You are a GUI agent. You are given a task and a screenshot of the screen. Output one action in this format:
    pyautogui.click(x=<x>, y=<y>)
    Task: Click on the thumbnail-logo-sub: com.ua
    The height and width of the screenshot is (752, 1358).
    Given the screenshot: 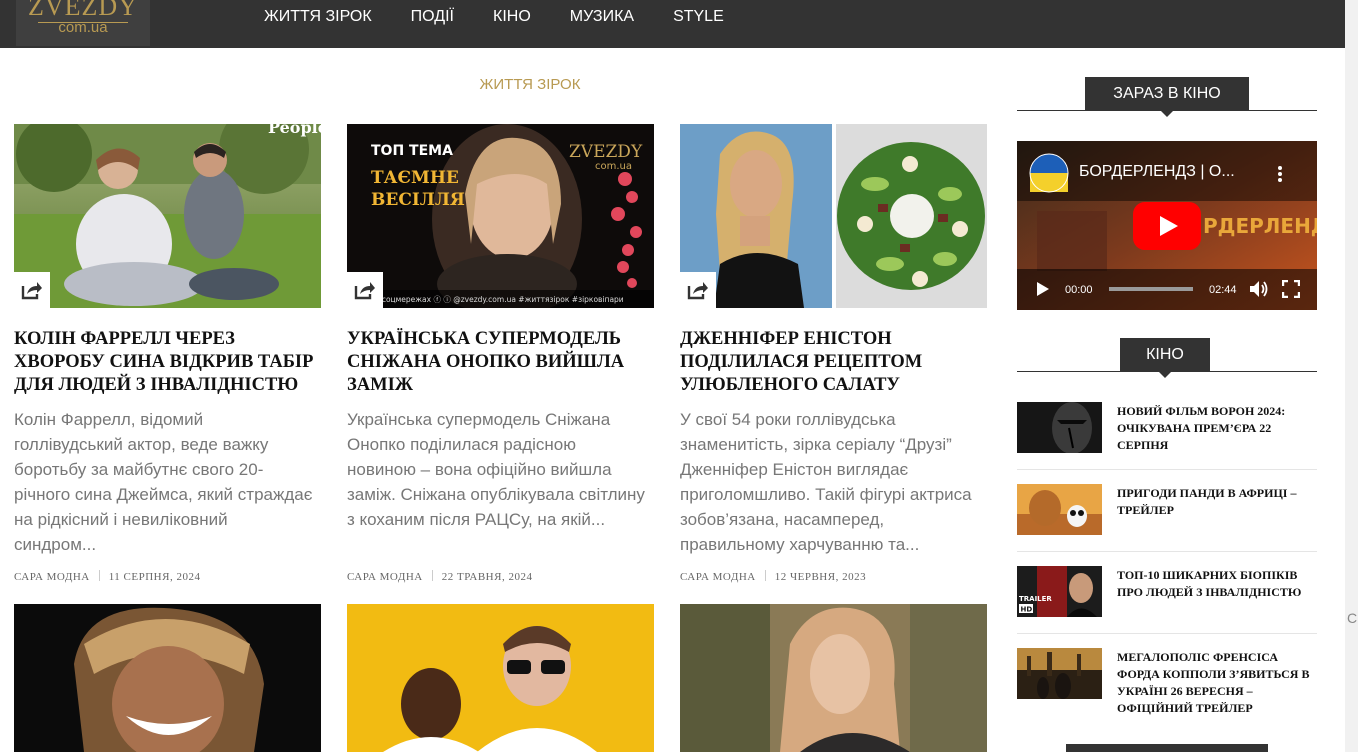 What is the action you would take?
    pyautogui.click(x=613, y=166)
    